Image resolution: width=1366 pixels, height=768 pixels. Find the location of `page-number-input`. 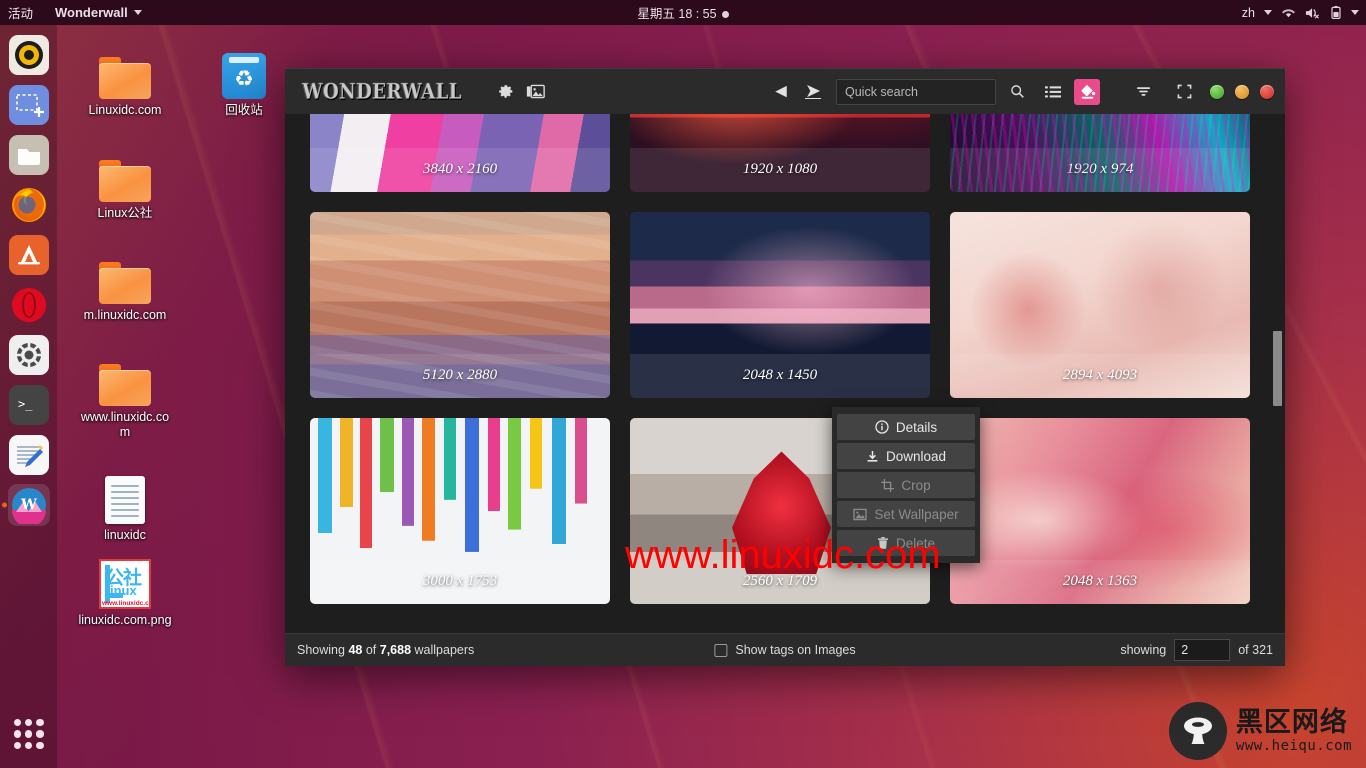

page-number-input is located at coordinates (1202, 650).